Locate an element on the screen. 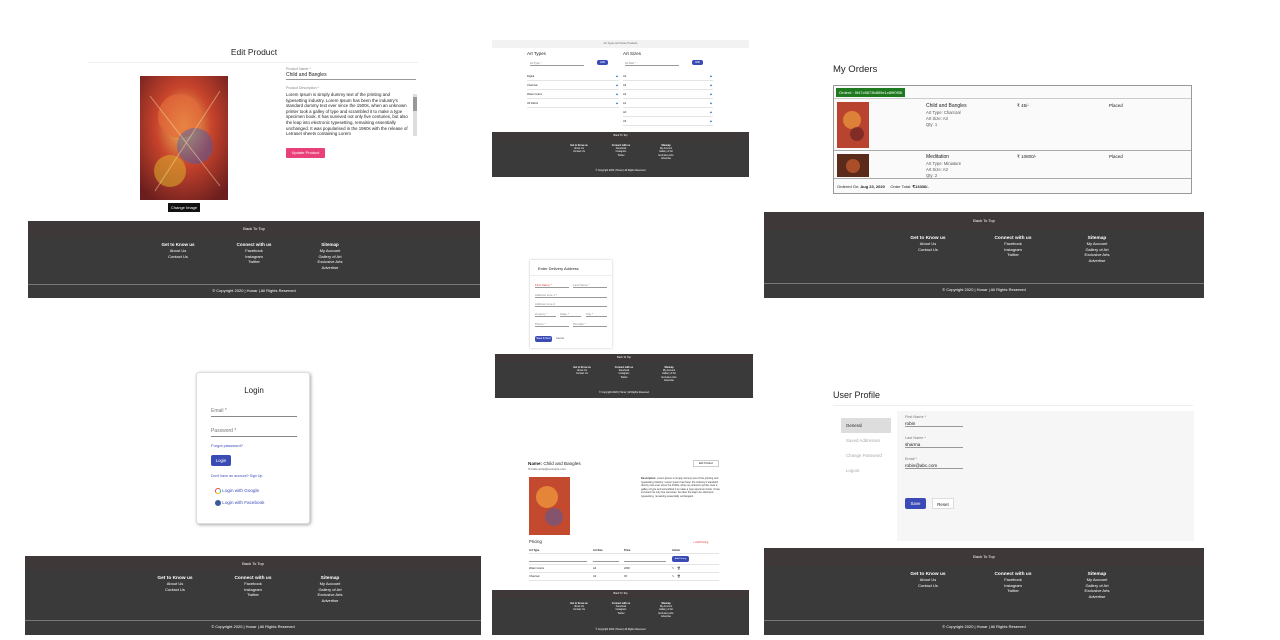 The width and height of the screenshot is (1280, 640). login-button: Login is located at coordinates (221, 460).